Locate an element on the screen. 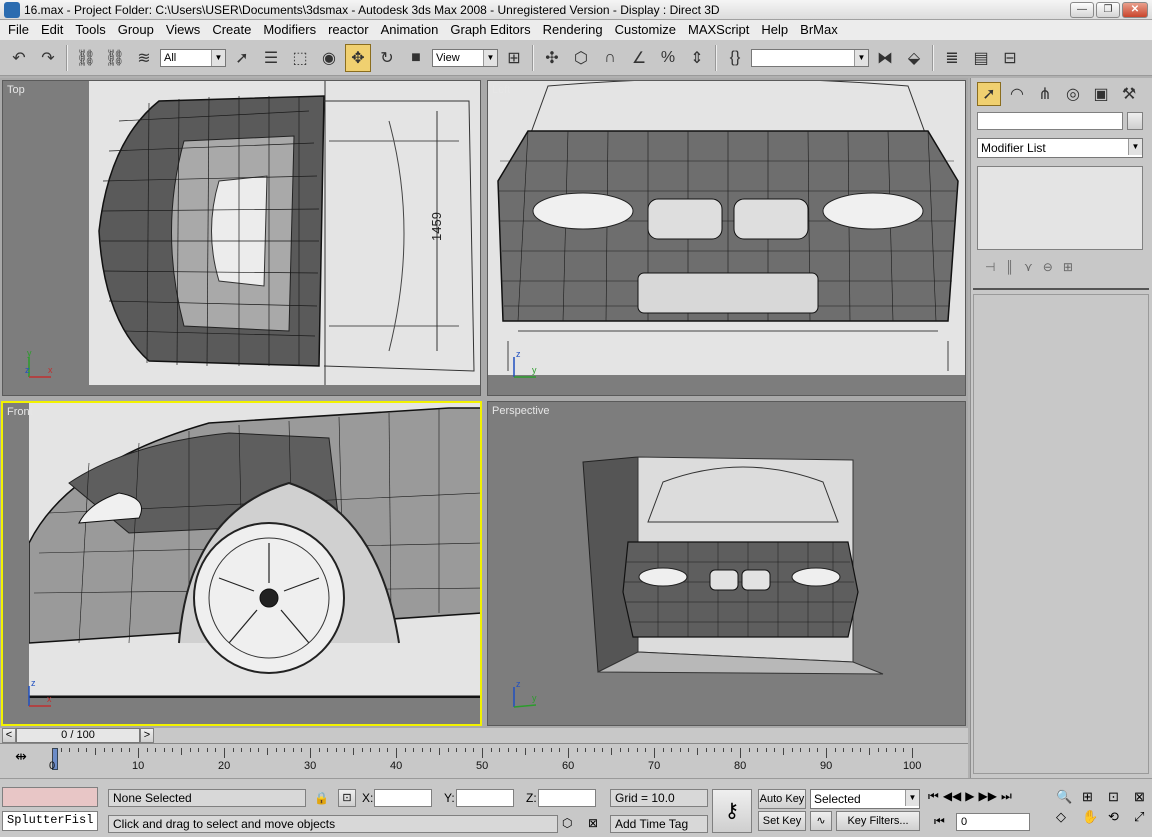 The width and height of the screenshot is (1152, 837). object-color-swatch is located at coordinates (1135, 121).